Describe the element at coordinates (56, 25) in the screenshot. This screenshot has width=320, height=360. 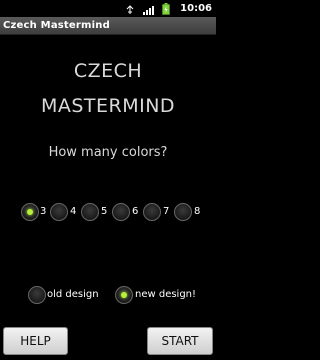
I see `app-title: Czech Mastermind` at that location.